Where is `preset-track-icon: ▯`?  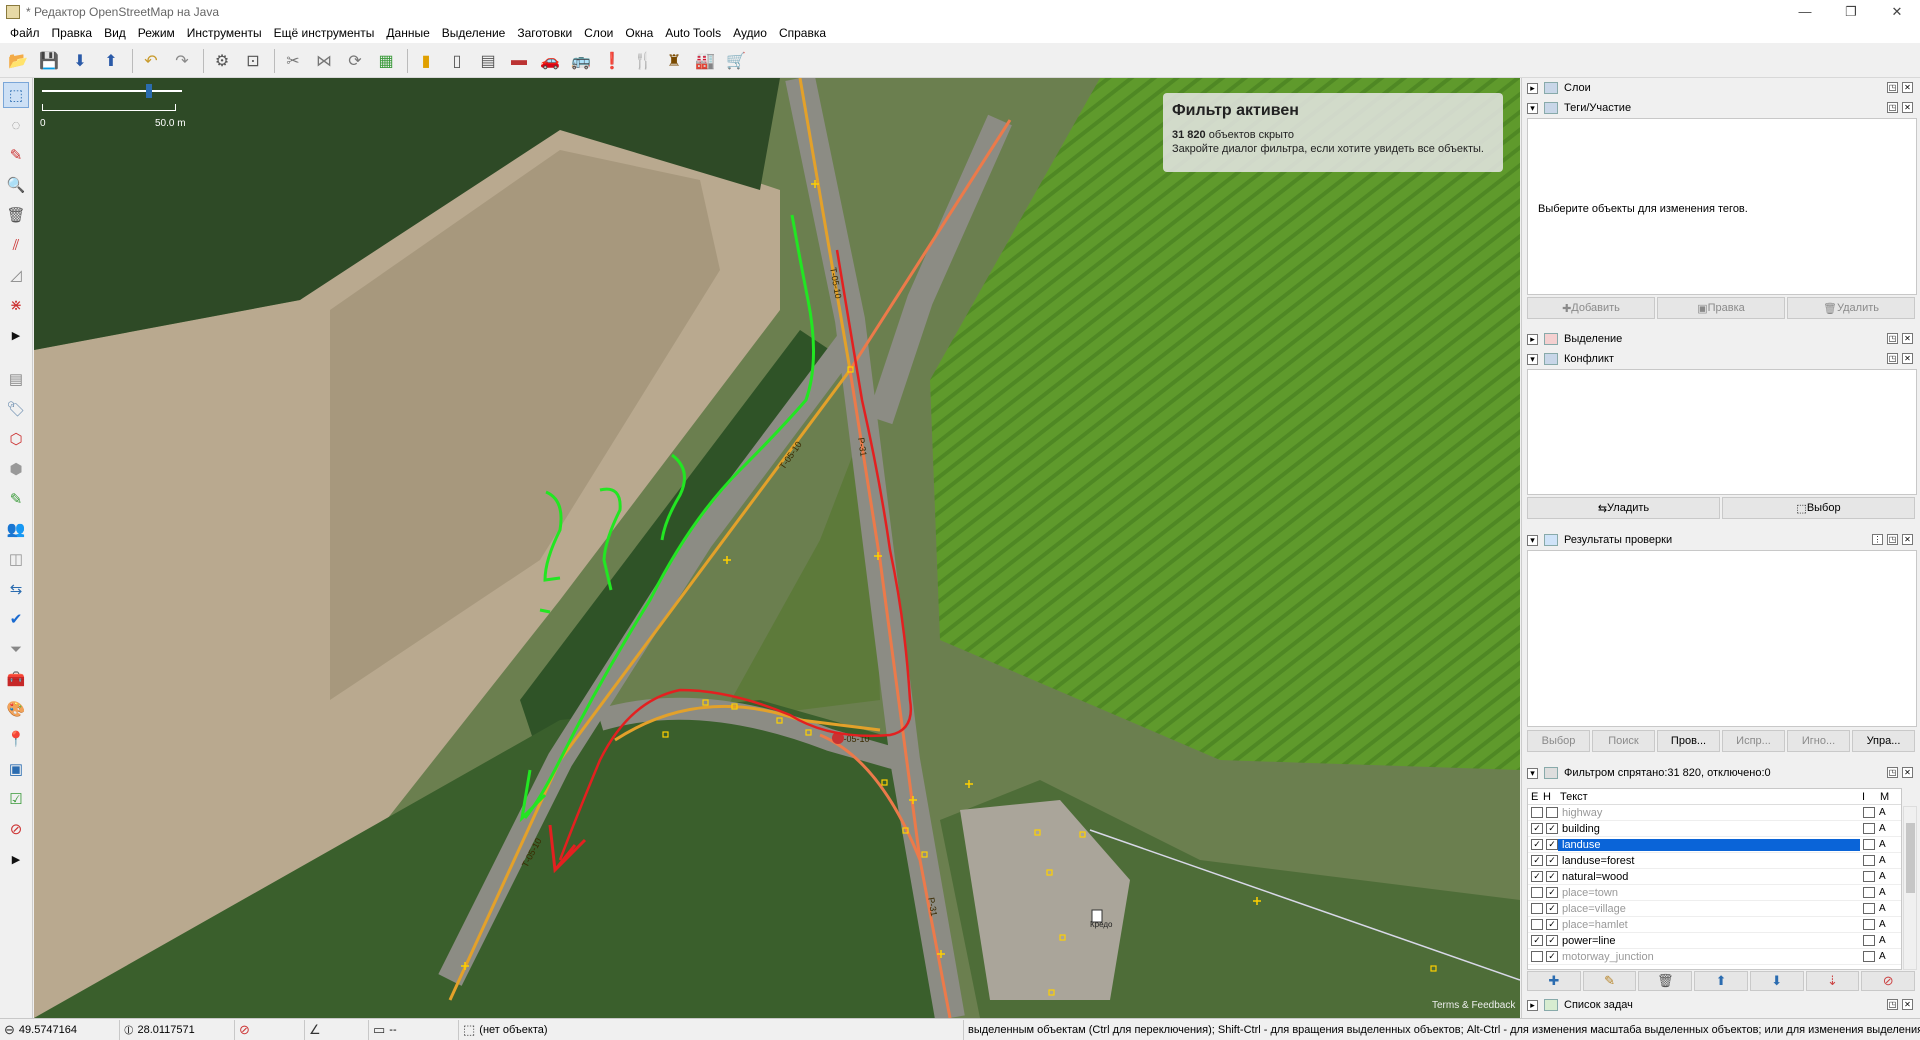
preset-track-icon: ▯ is located at coordinates (457, 61).